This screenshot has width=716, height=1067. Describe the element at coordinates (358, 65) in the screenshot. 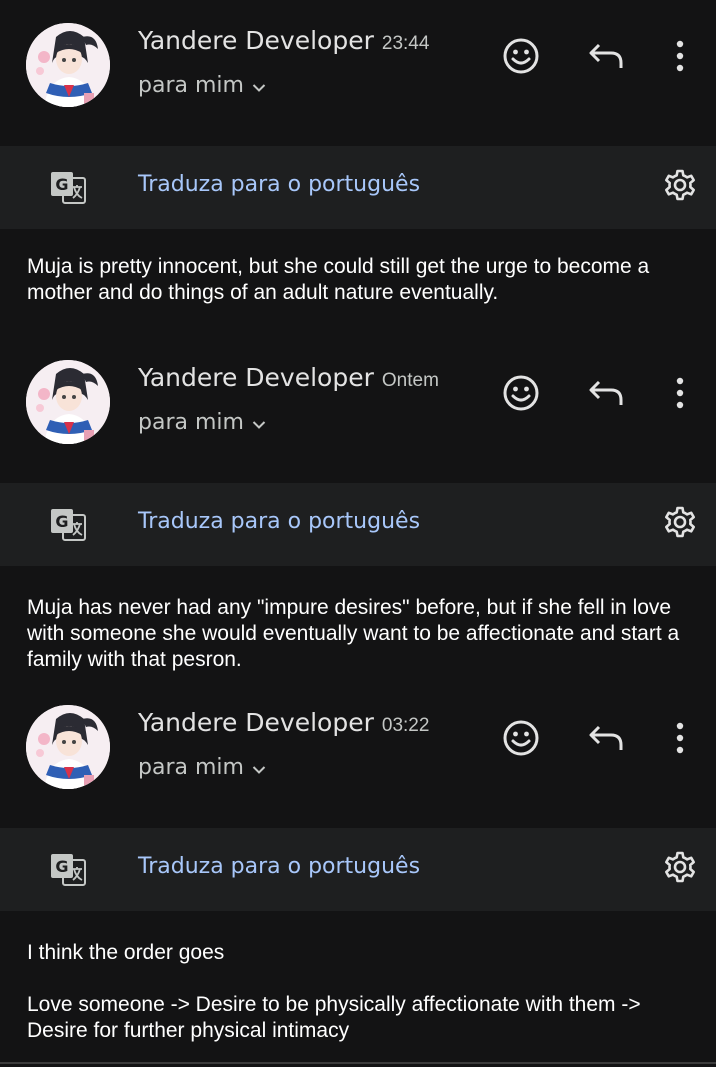

I see `message-header: Yandere Developer 23:44 para mim` at that location.